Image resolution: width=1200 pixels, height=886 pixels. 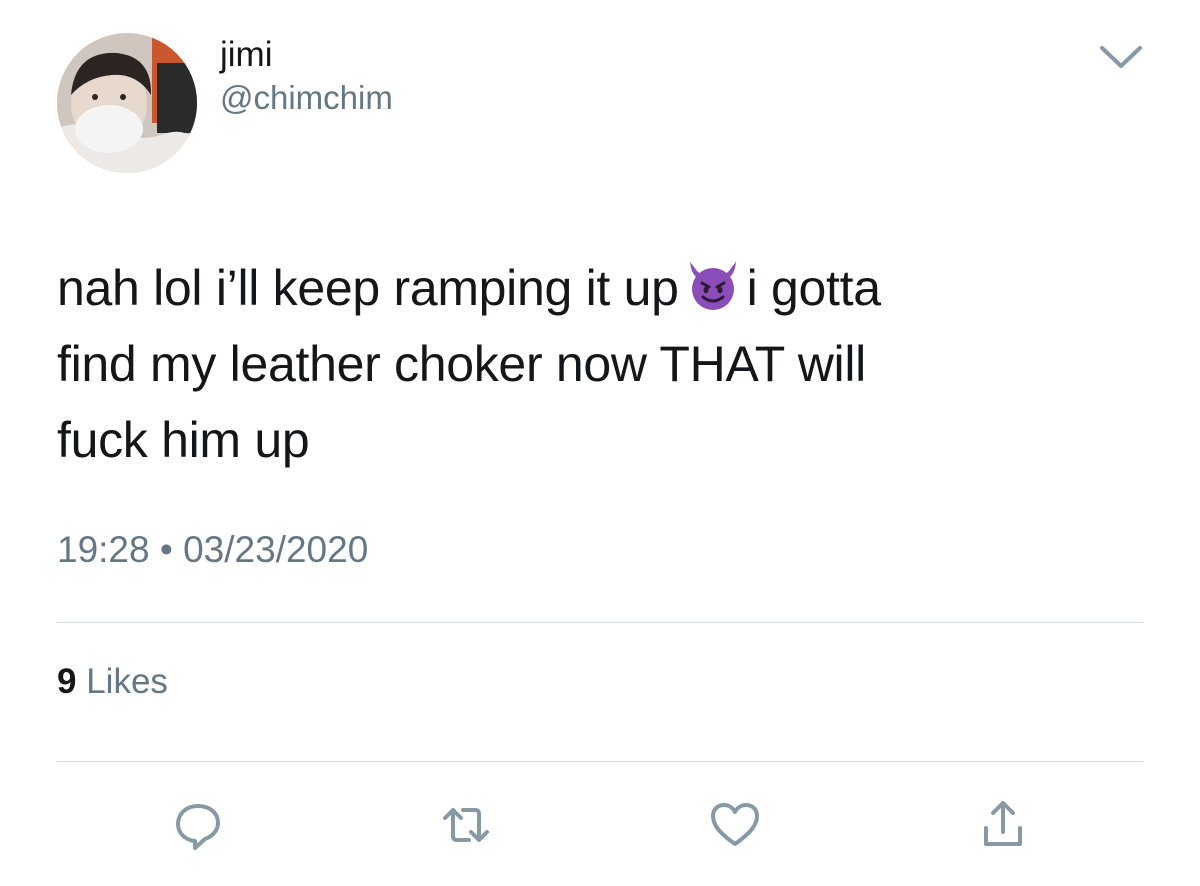 I want to click on likes-stat: 9 Likes, so click(x=112, y=682).